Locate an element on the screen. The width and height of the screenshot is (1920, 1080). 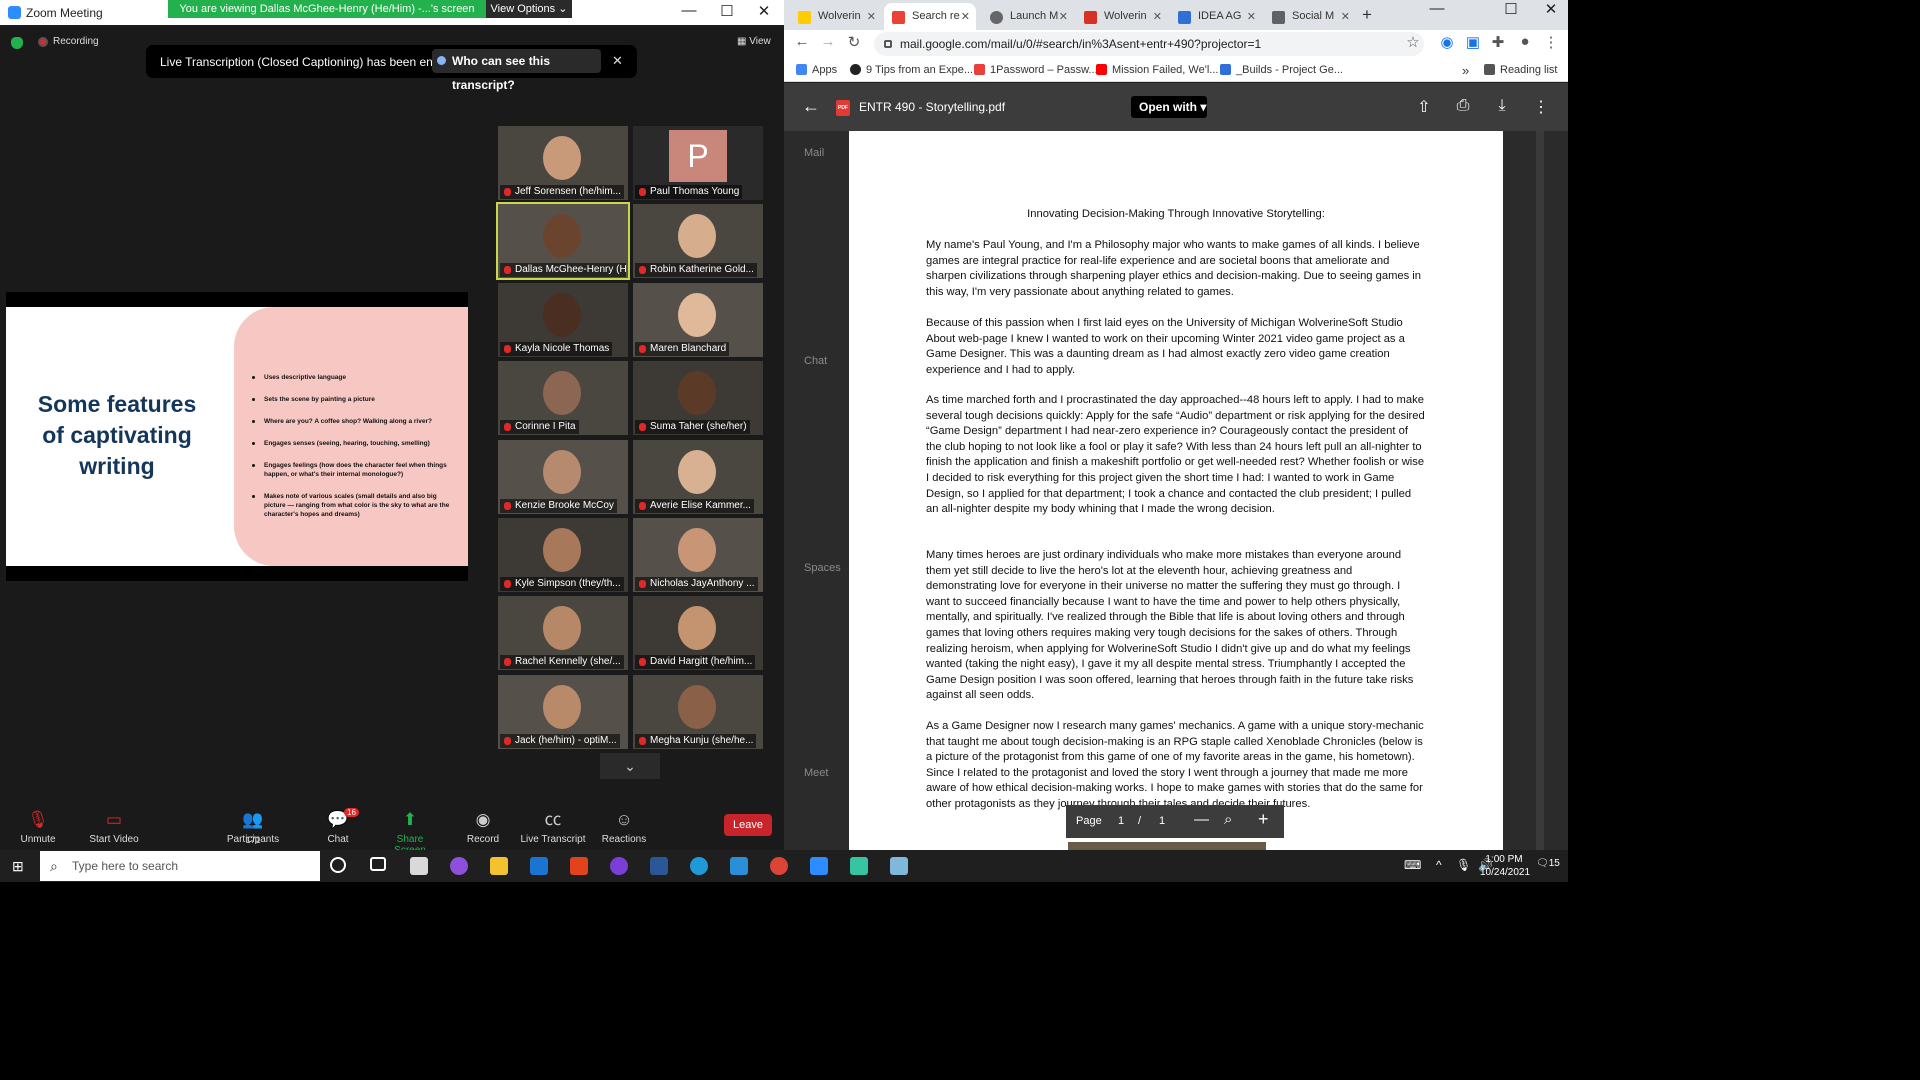
live-transcript-button: ㏄ Live Transcript is located at coordinates (553, 827).